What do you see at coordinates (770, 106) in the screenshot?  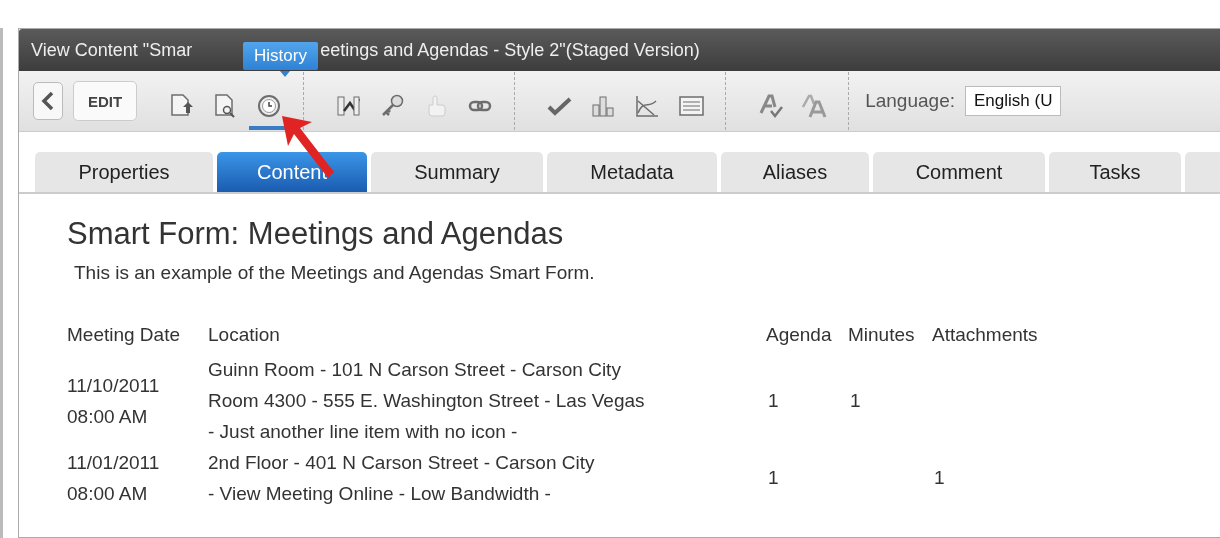 I see `a-check-icon` at bounding box center [770, 106].